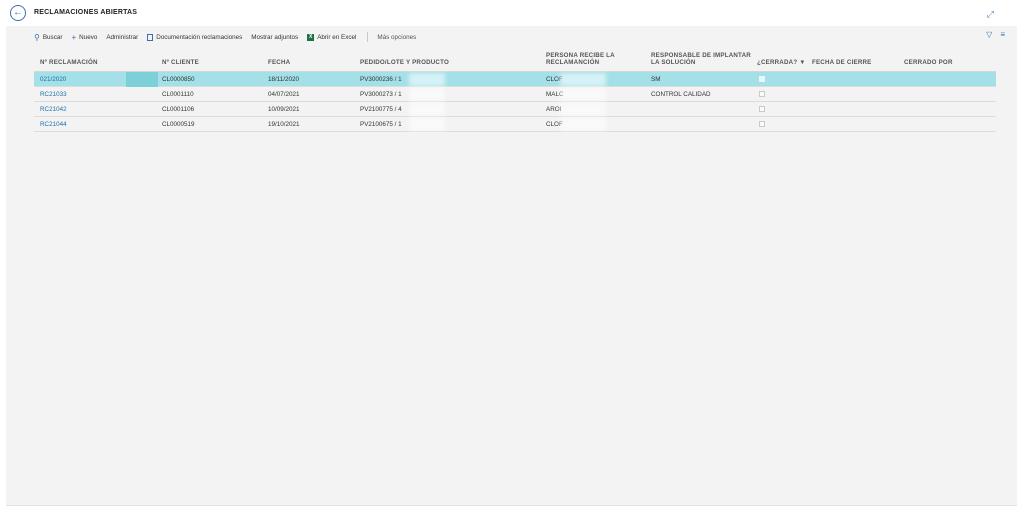 This screenshot has height=507, width=1024. What do you see at coordinates (178, 94) in the screenshot?
I see `customer-number: CL0001110` at bounding box center [178, 94].